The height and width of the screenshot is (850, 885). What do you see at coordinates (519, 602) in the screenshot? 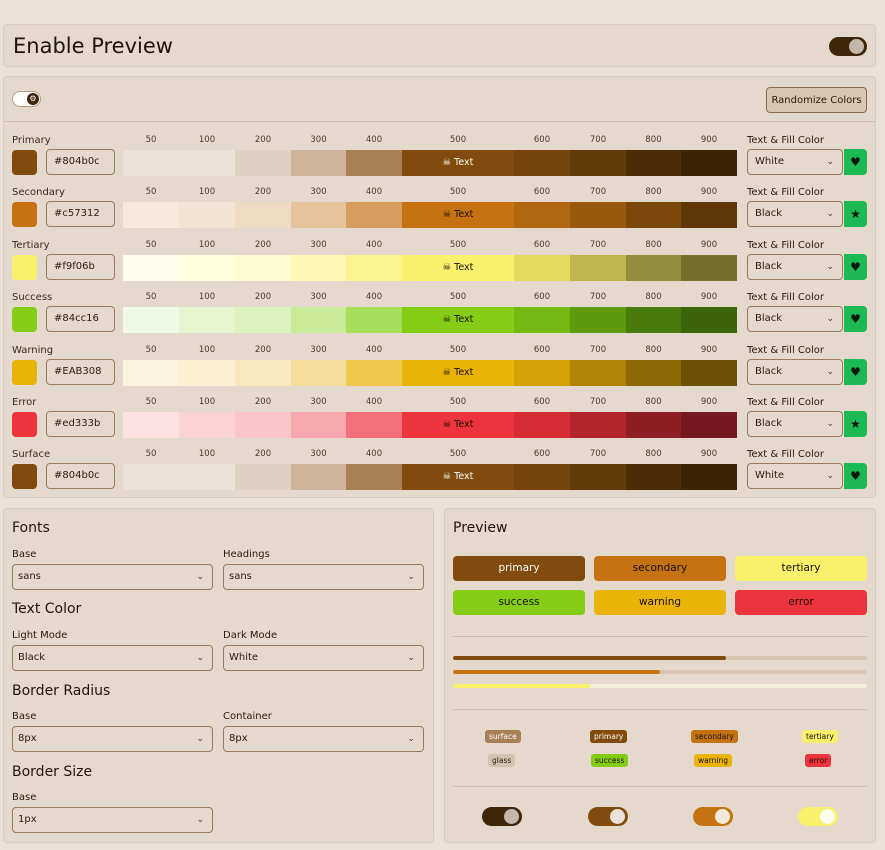
I see `preview-button-success: success` at bounding box center [519, 602].